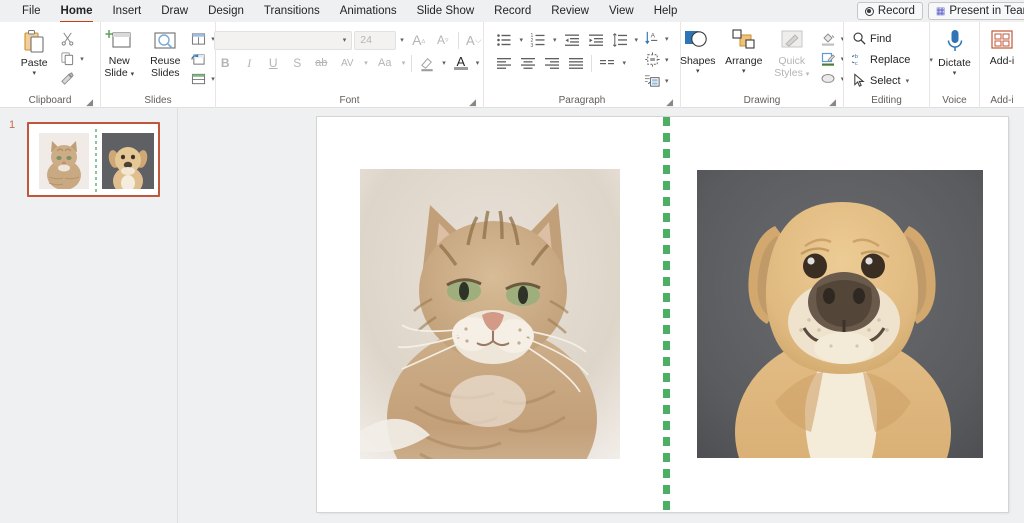 The height and width of the screenshot is (523, 1024). Describe the element at coordinates (666, 11) in the screenshot. I see `tab-help: Help` at that location.